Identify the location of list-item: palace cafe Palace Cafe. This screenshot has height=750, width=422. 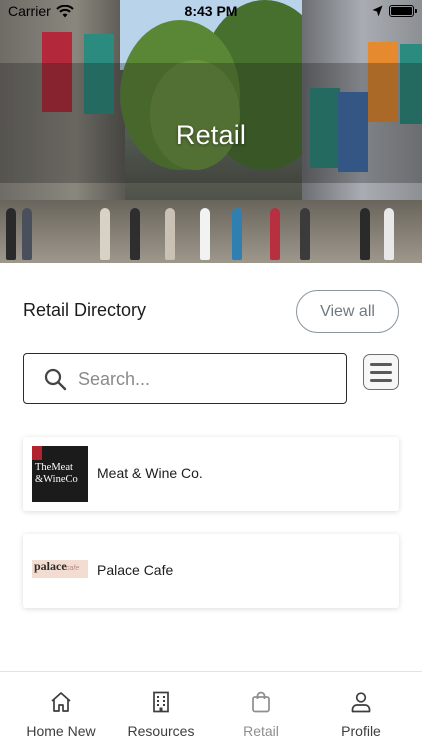
(211, 571).